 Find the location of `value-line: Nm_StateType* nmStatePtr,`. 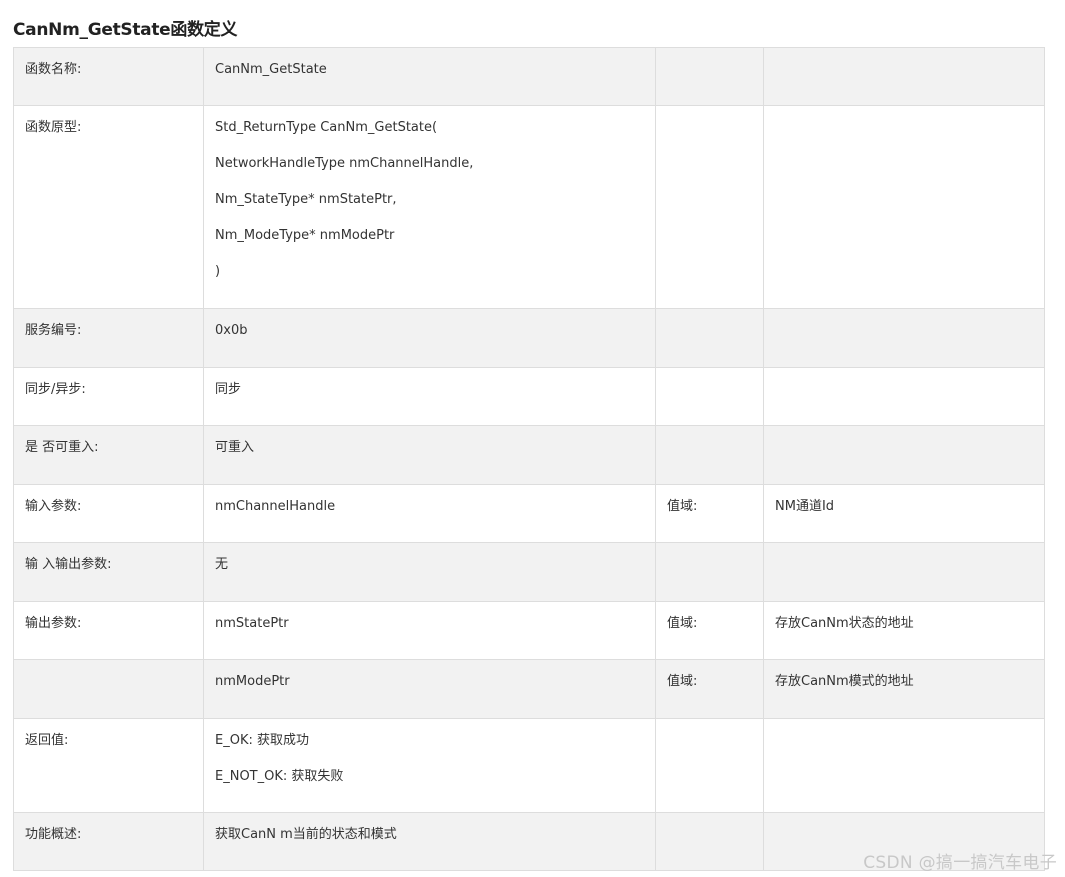

value-line: Nm_StateType* nmStatePtr, is located at coordinates (306, 199).